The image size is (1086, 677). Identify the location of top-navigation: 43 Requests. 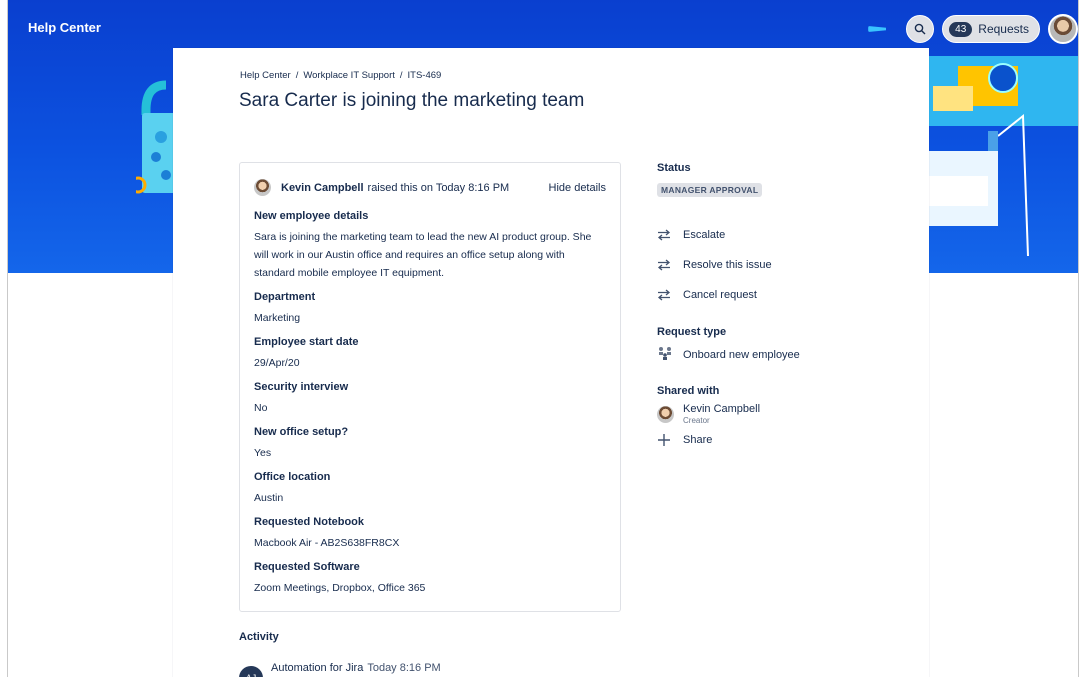
(973, 29).